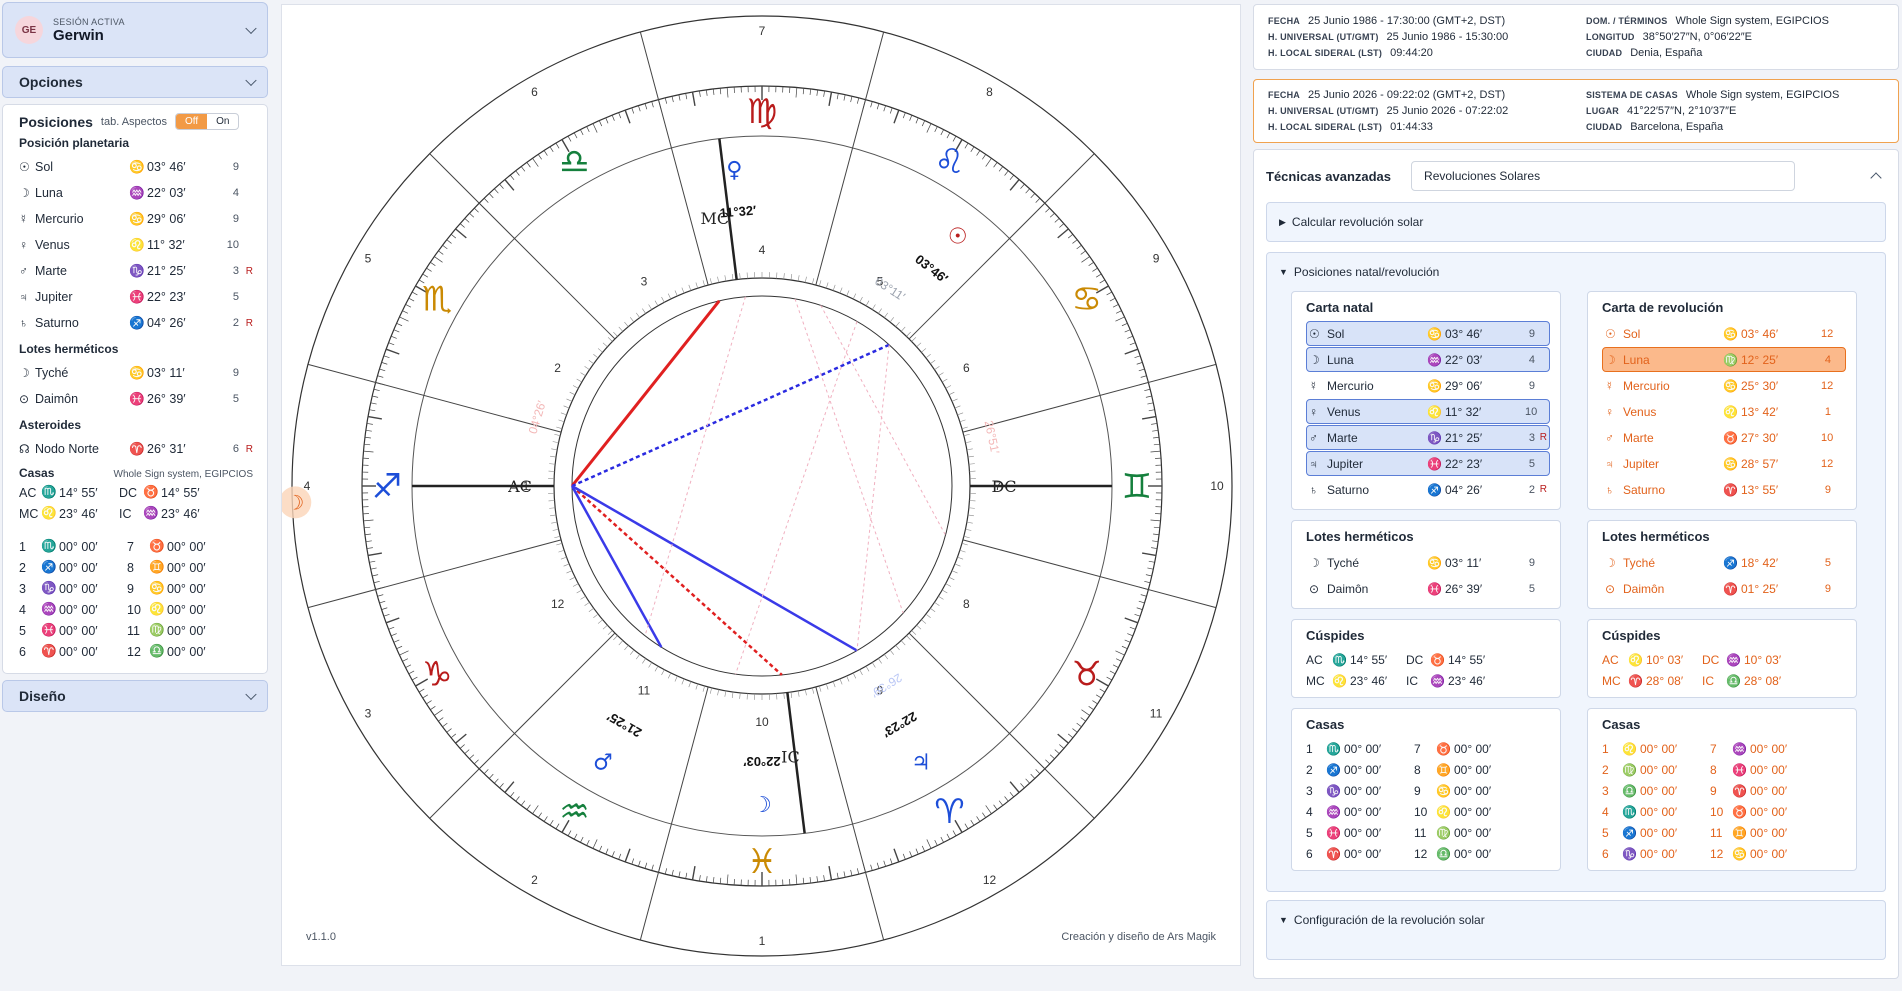 The image size is (1902, 991). I want to click on house-label-a: MC, so click(1611, 680).